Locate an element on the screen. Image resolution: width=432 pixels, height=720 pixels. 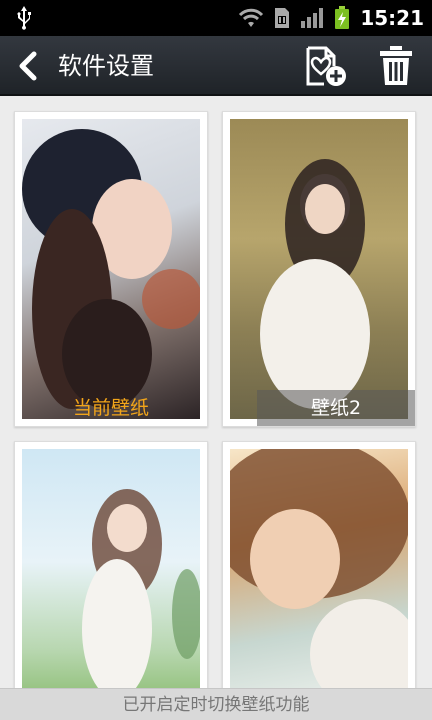
status-message: 已开启定时切换壁纸功能 is located at coordinates (216, 704).